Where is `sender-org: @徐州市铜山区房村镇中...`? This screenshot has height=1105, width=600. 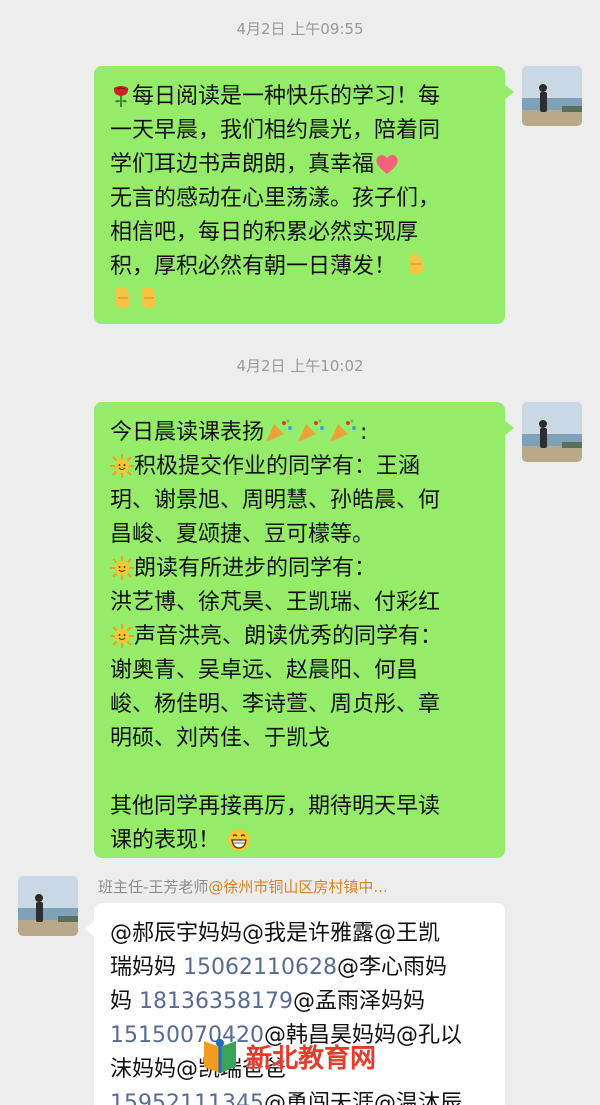 sender-org: @徐州市铜山区房村镇中... is located at coordinates (297, 887).